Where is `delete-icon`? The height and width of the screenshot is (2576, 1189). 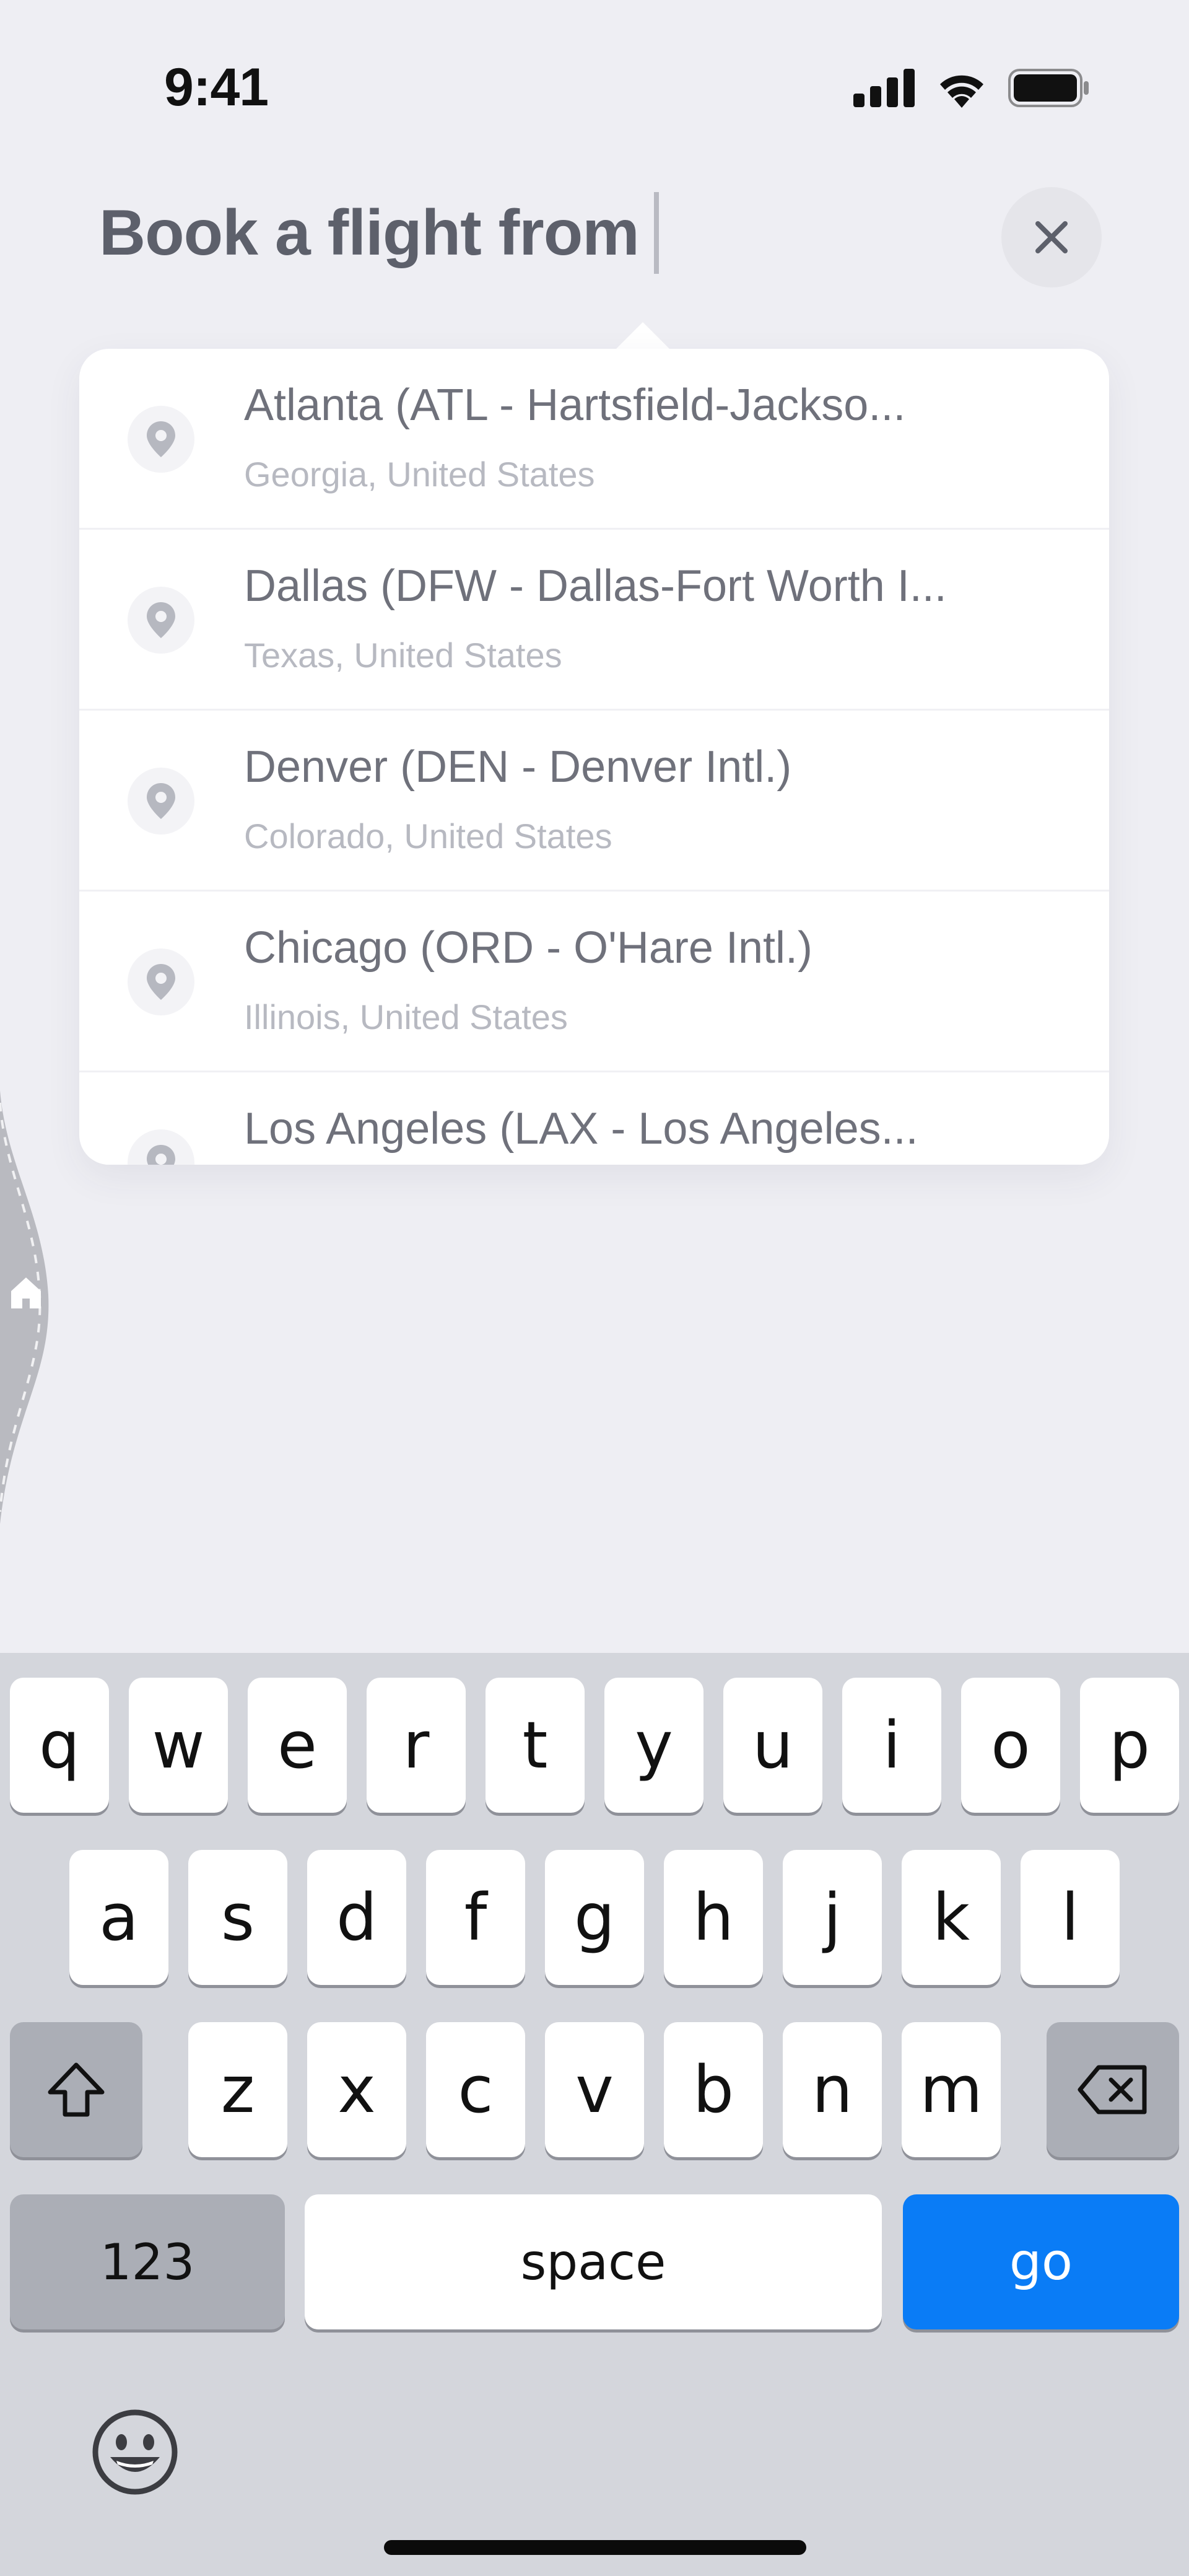 delete-icon is located at coordinates (1112, 2089).